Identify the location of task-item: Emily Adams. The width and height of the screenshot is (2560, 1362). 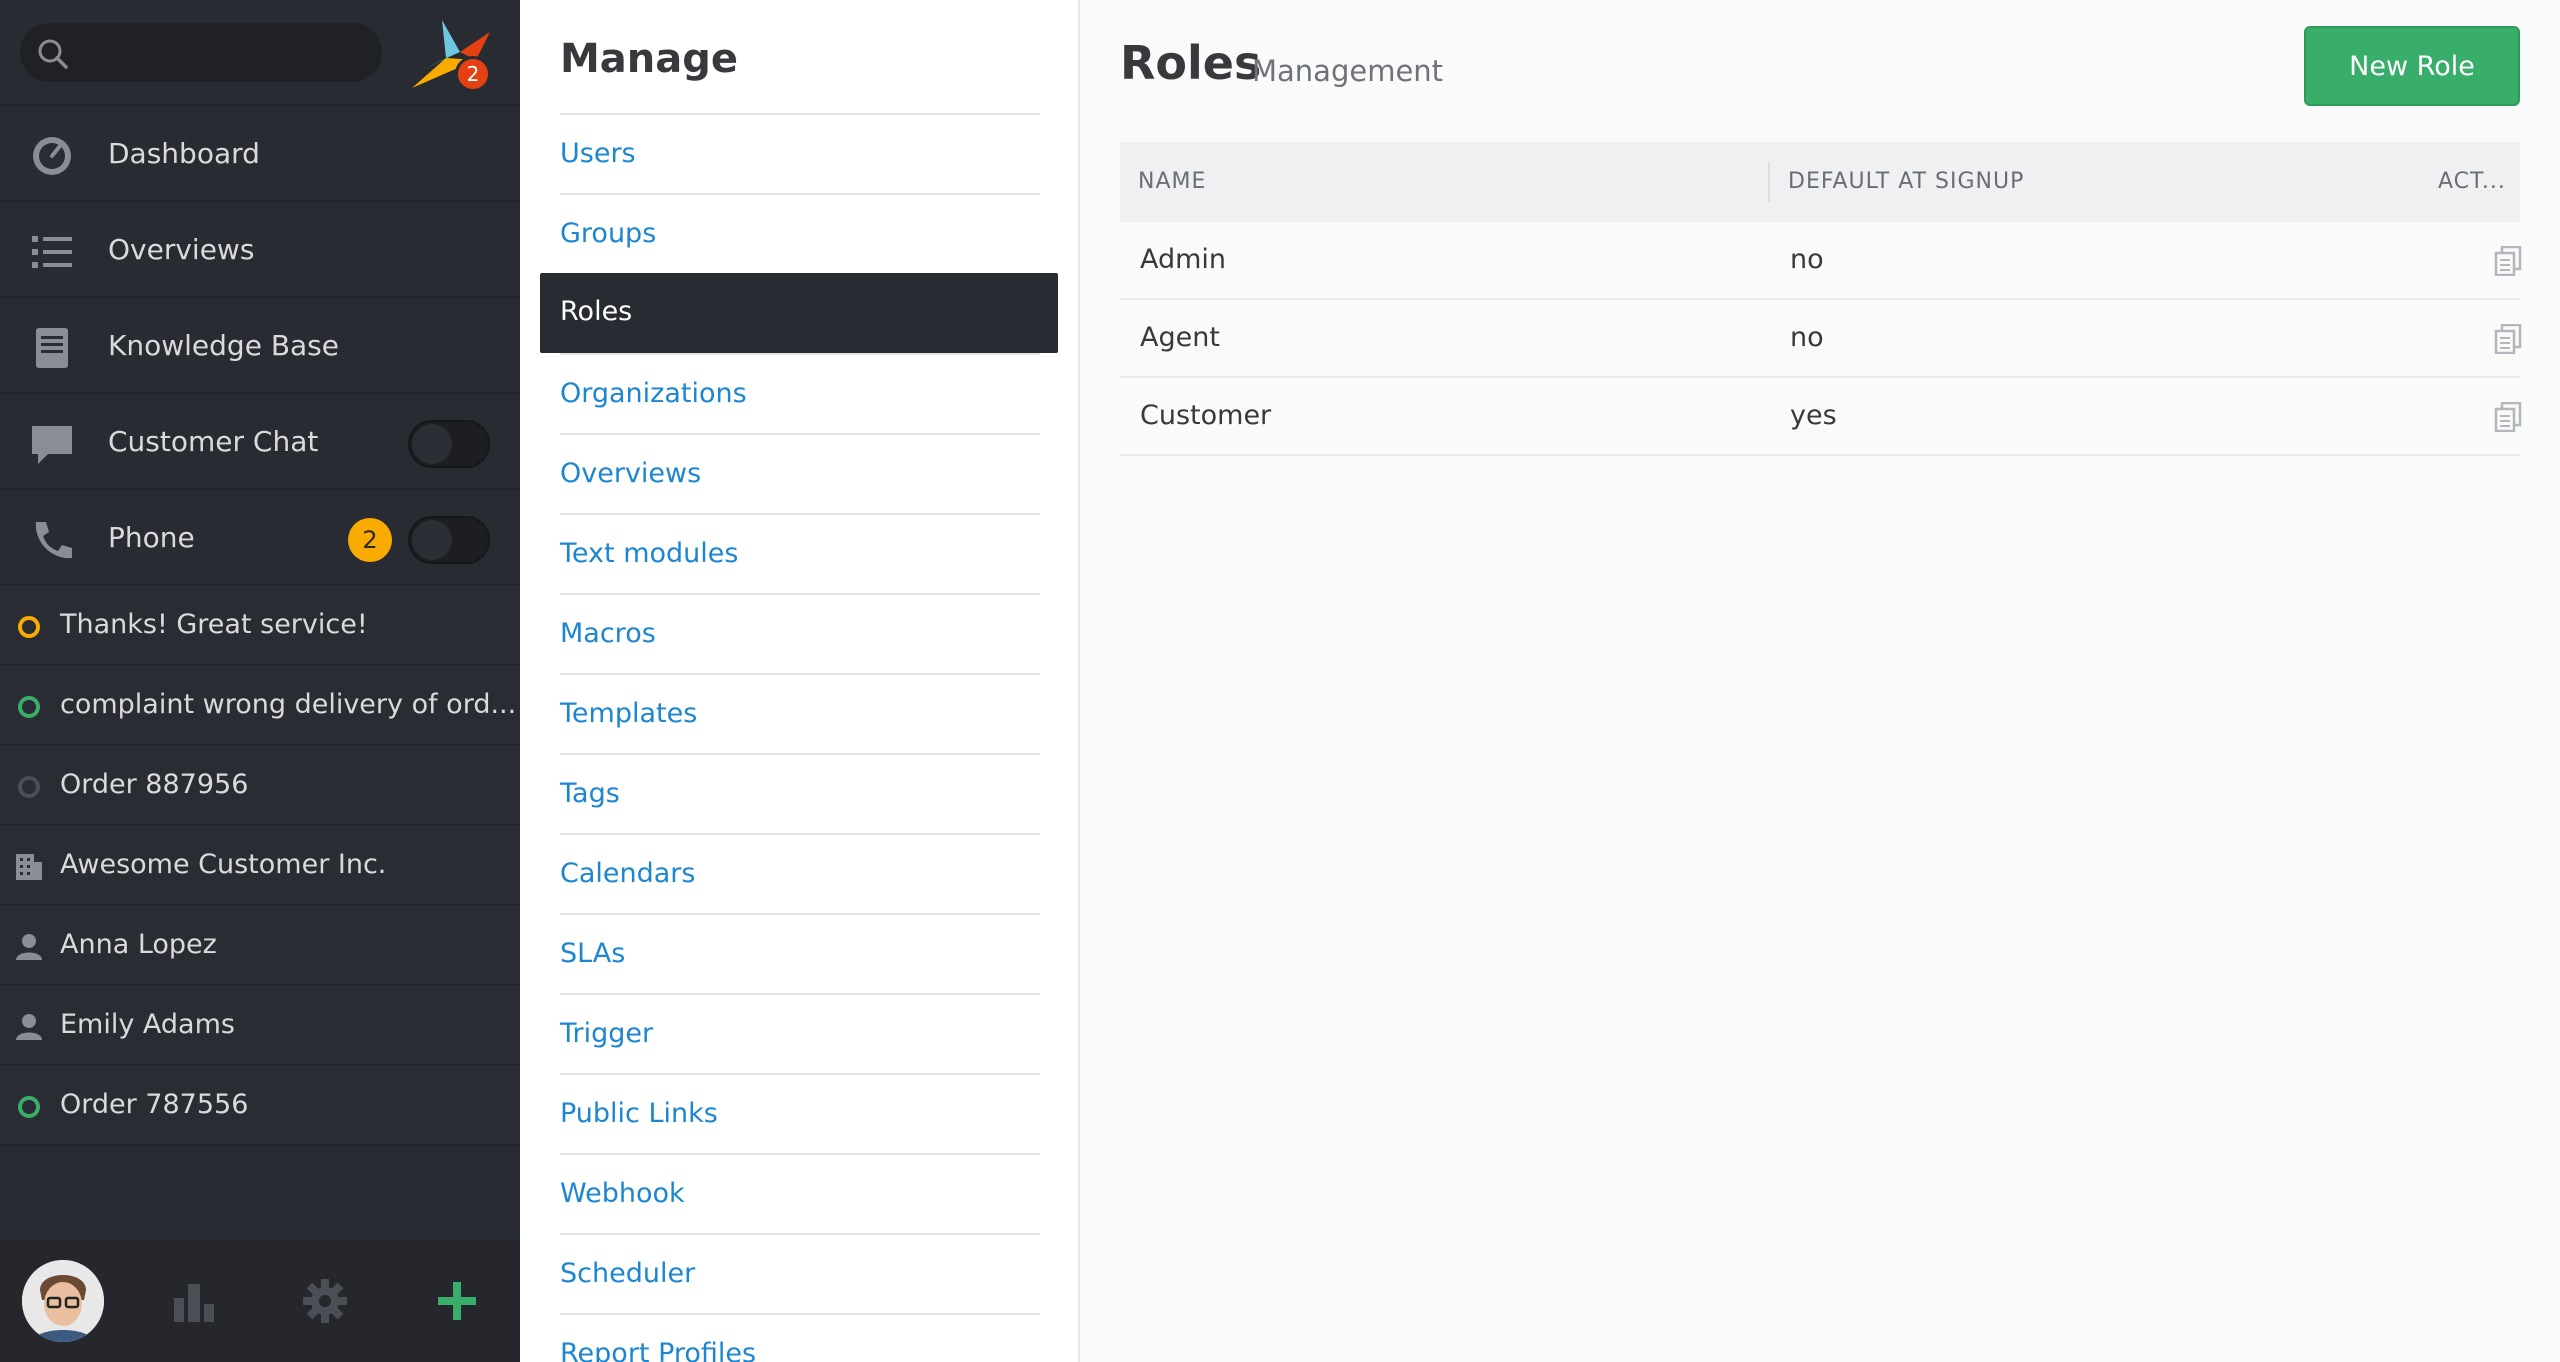
(260, 1026).